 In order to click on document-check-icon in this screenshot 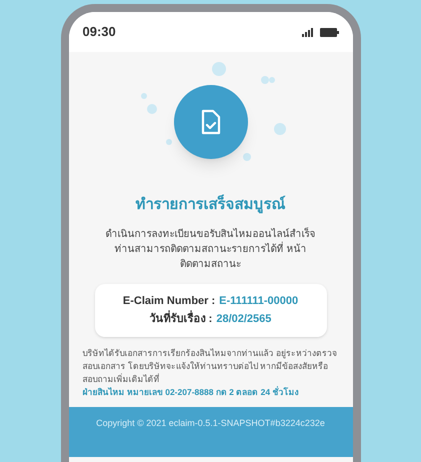, I will do `click(211, 122)`.